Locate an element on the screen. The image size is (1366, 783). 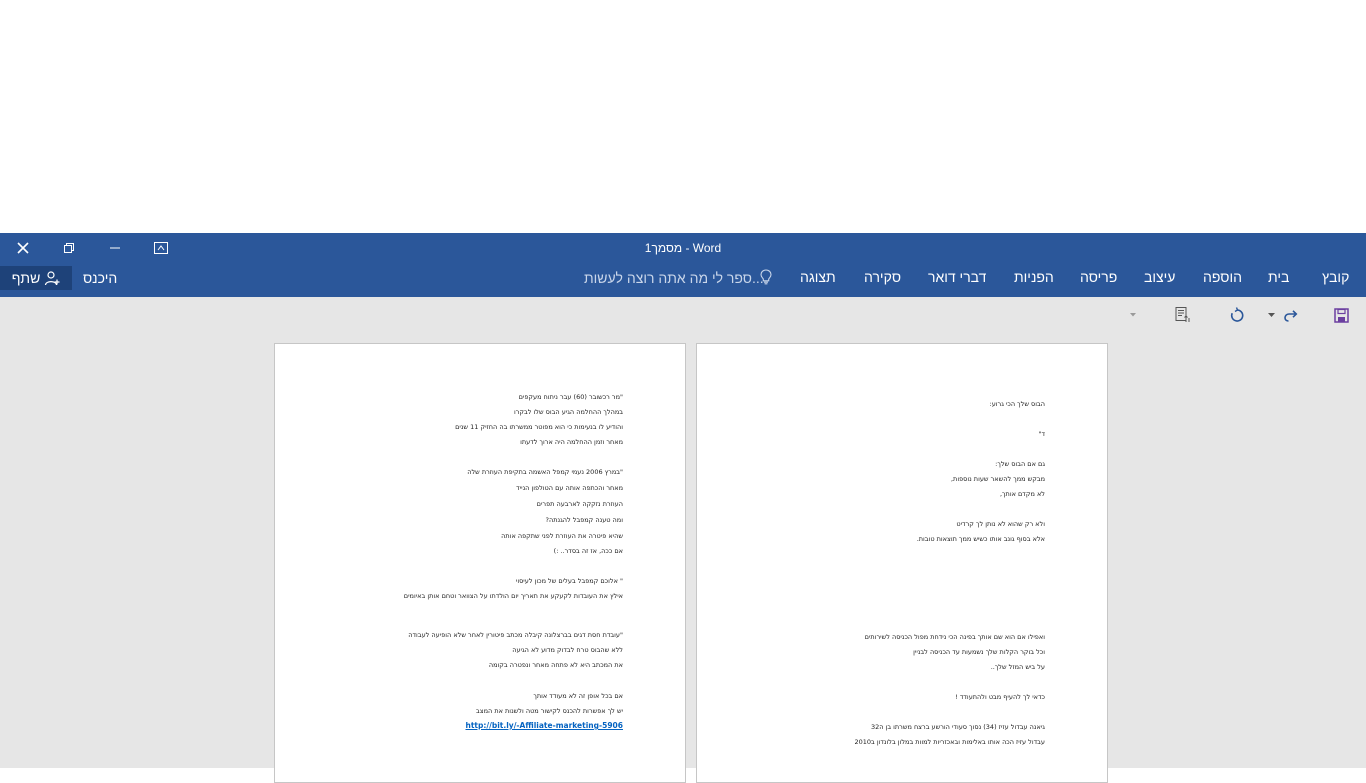
tab-design: עיצוב is located at coordinates (1159, 277).